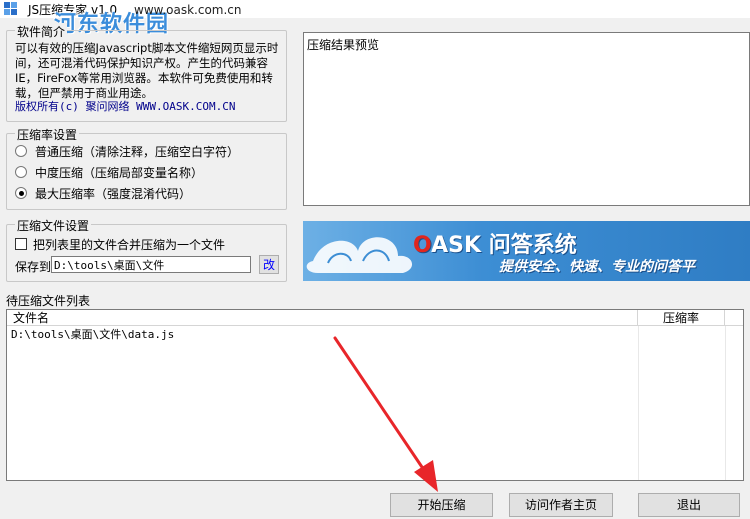 The height and width of the screenshot is (519, 750). I want to click on change-path-button: 改, so click(269, 264).